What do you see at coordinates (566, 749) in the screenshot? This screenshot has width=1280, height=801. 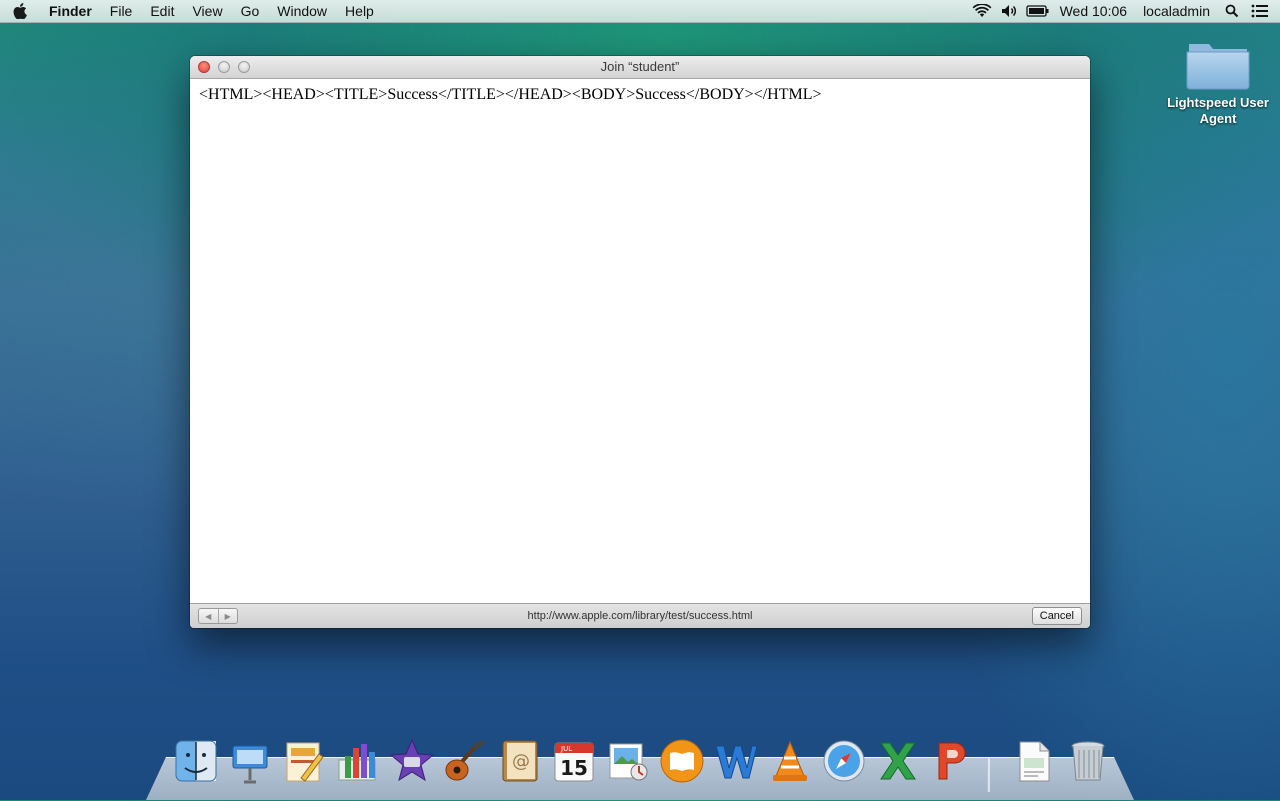 I see `calendar-month: JUL` at bounding box center [566, 749].